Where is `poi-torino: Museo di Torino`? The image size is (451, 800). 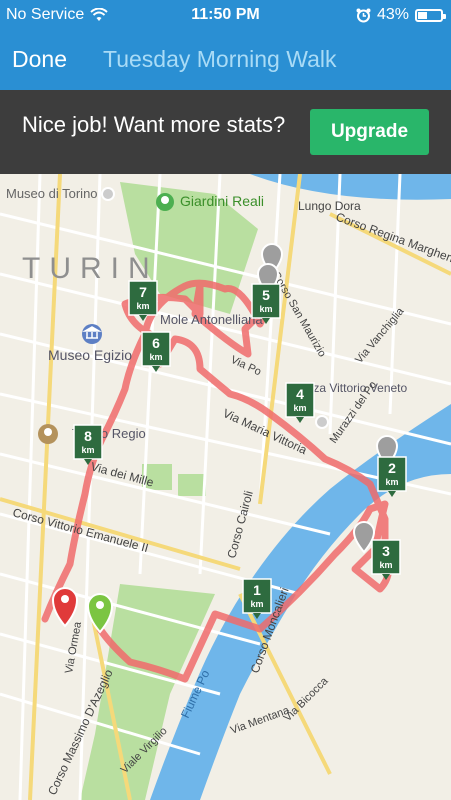 poi-torino: Museo di Torino is located at coordinates (52, 193).